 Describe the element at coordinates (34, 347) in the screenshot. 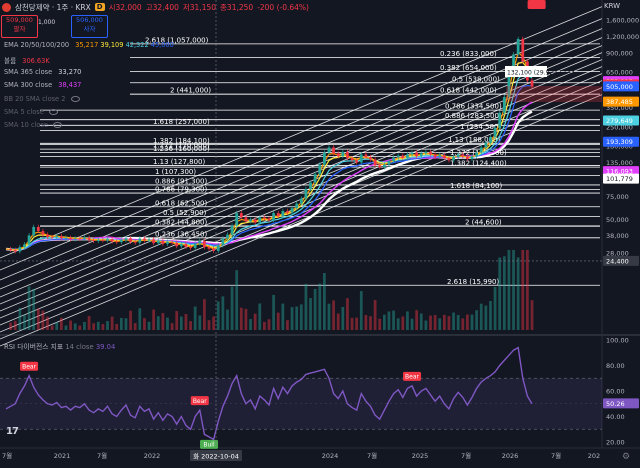

I see `rsi-title: RSI 다이버전스 지표` at that location.